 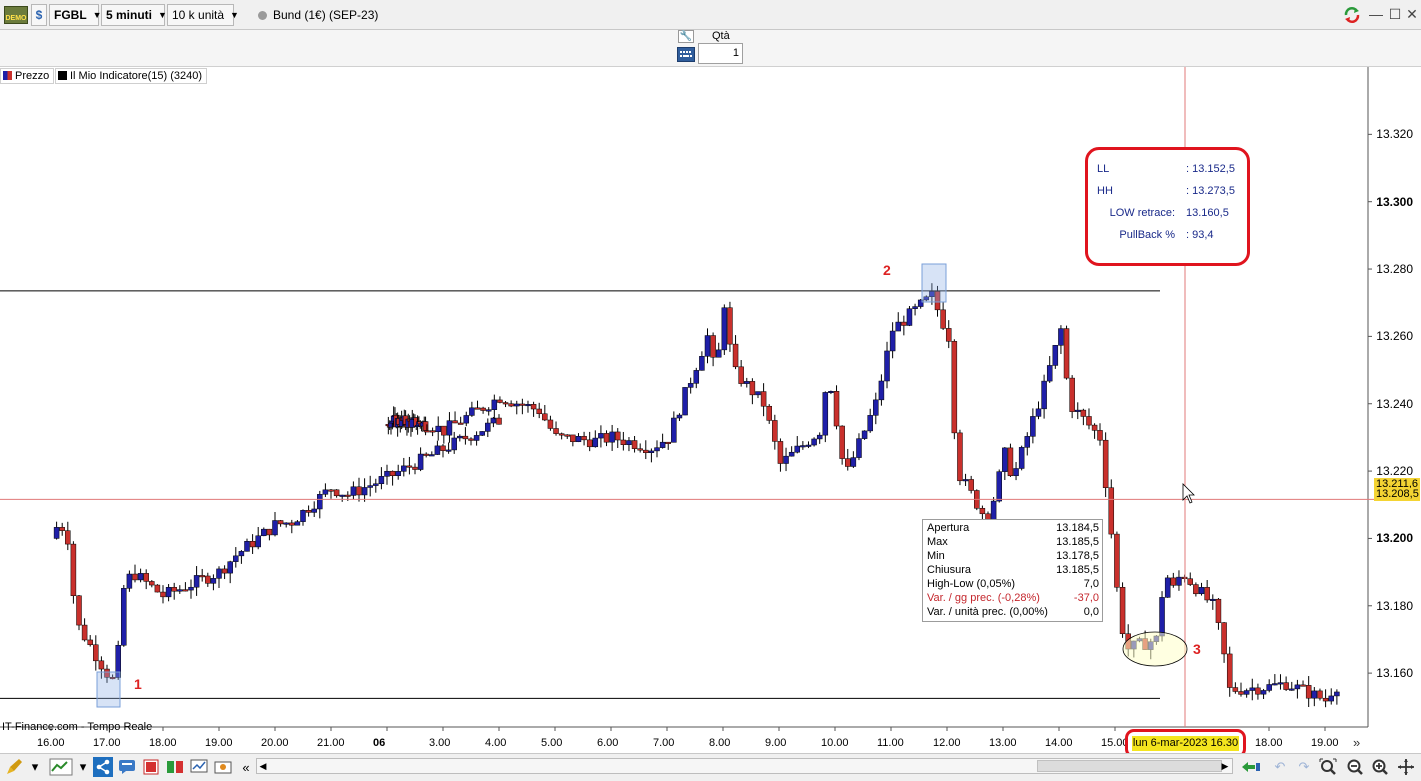 I want to click on scroll-right-icon: », so click(x=1356, y=742).